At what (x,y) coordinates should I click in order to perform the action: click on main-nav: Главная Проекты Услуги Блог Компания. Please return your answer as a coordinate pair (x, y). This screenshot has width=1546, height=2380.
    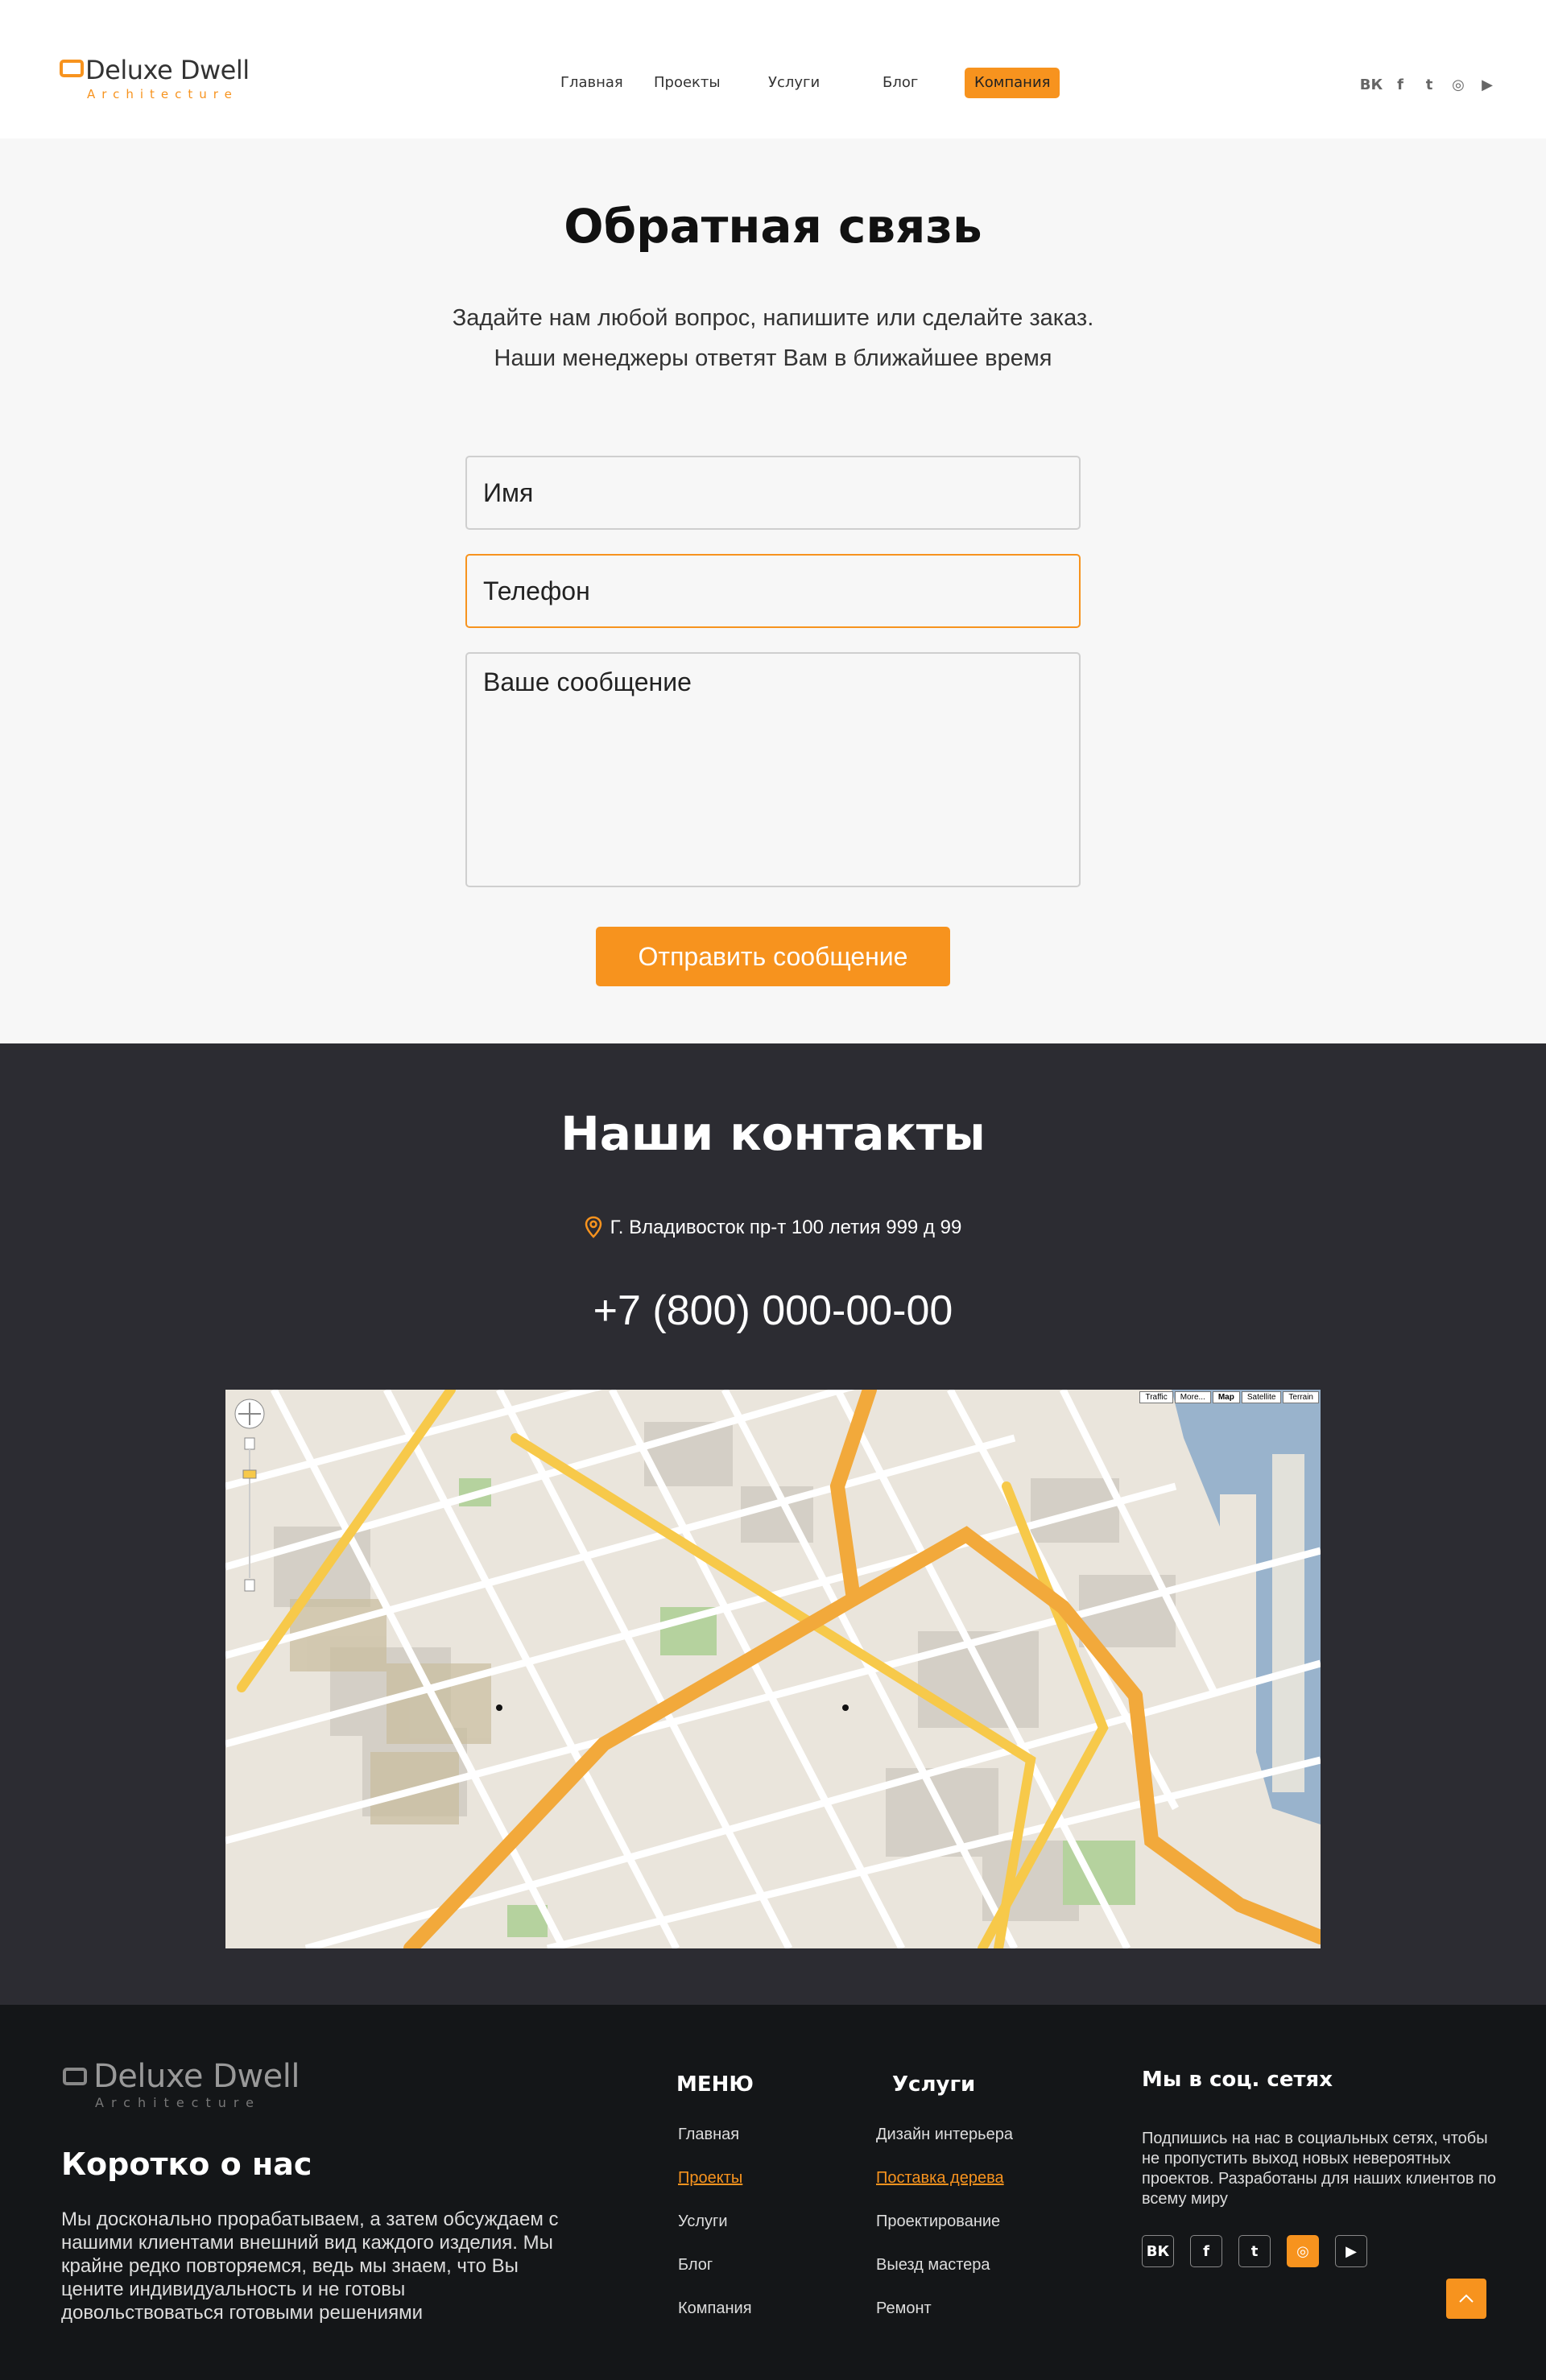
    Looking at the image, I should click on (773, 84).